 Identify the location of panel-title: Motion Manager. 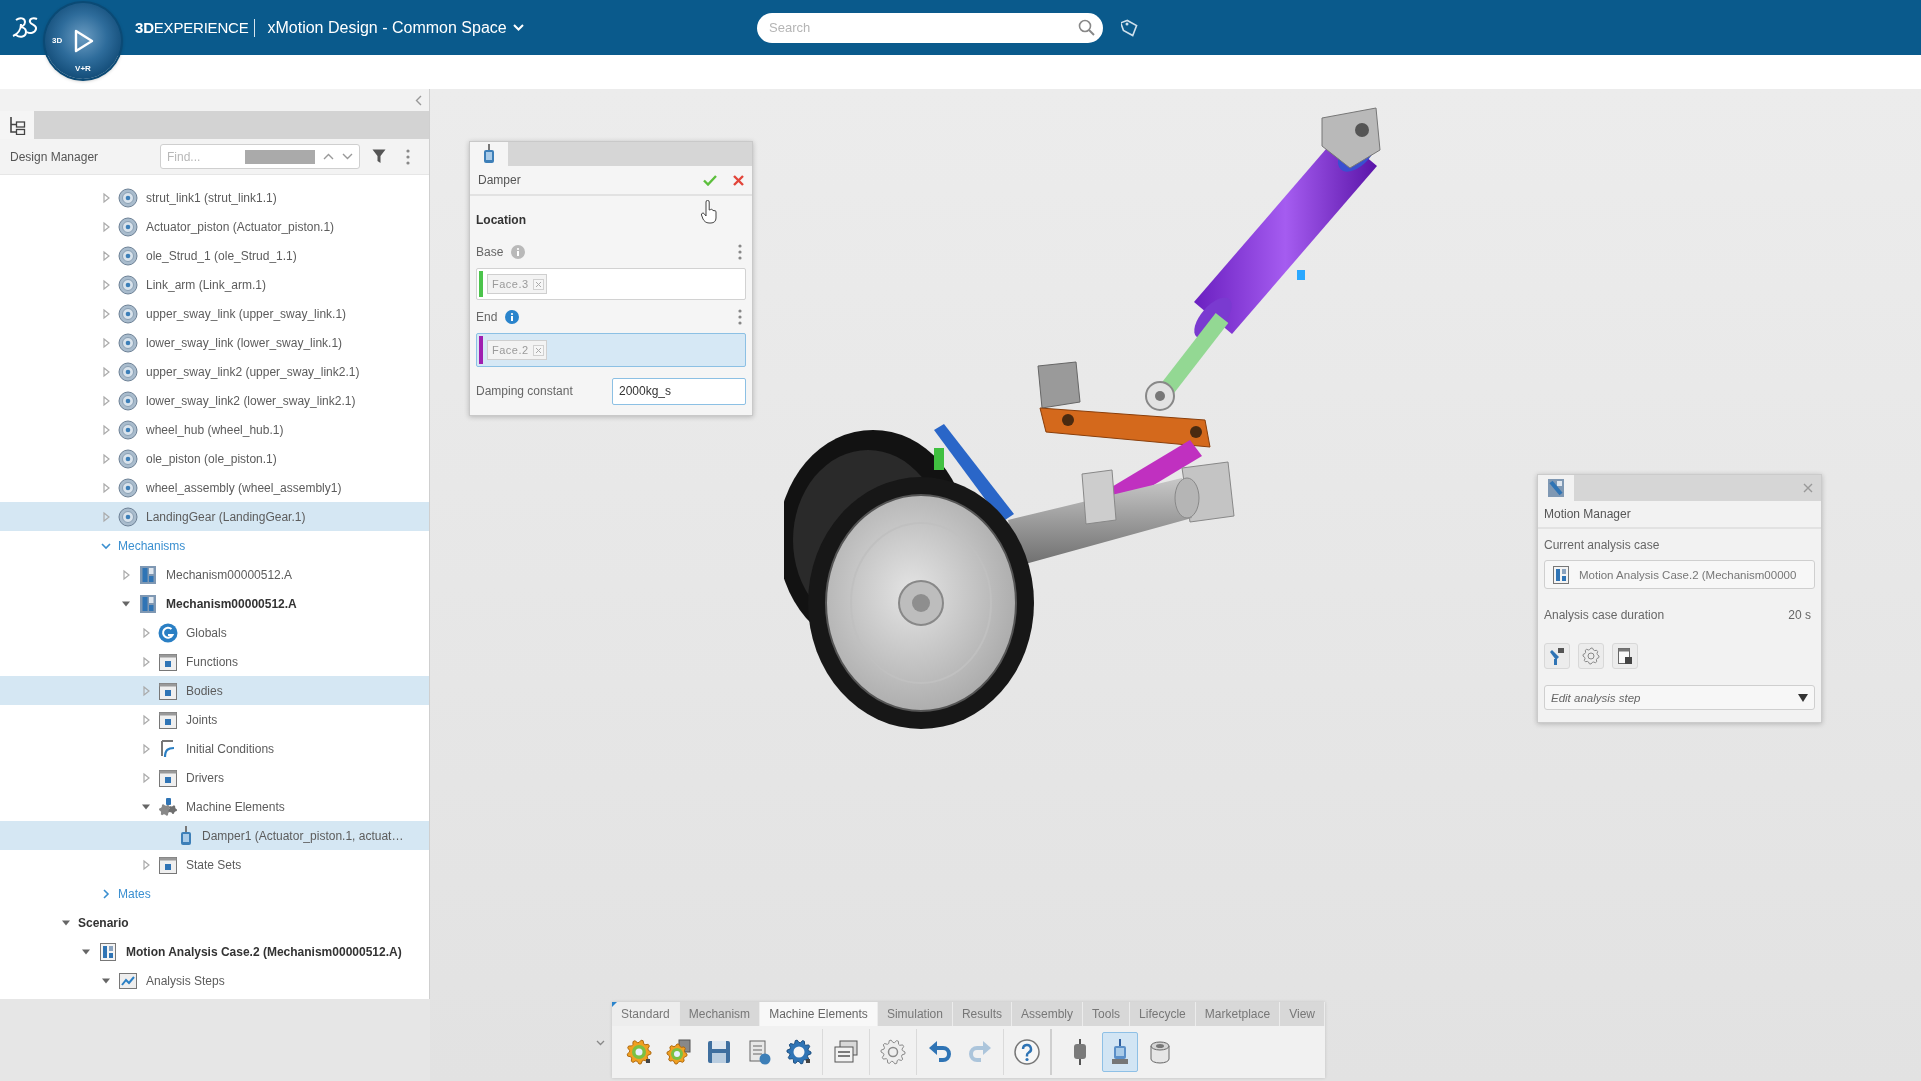
(1679, 515).